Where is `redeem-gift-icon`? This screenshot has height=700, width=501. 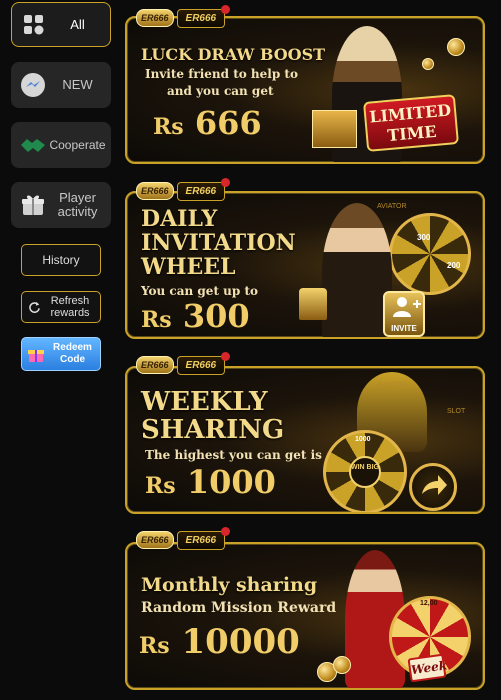
redeem-gift-icon is located at coordinates (36, 354).